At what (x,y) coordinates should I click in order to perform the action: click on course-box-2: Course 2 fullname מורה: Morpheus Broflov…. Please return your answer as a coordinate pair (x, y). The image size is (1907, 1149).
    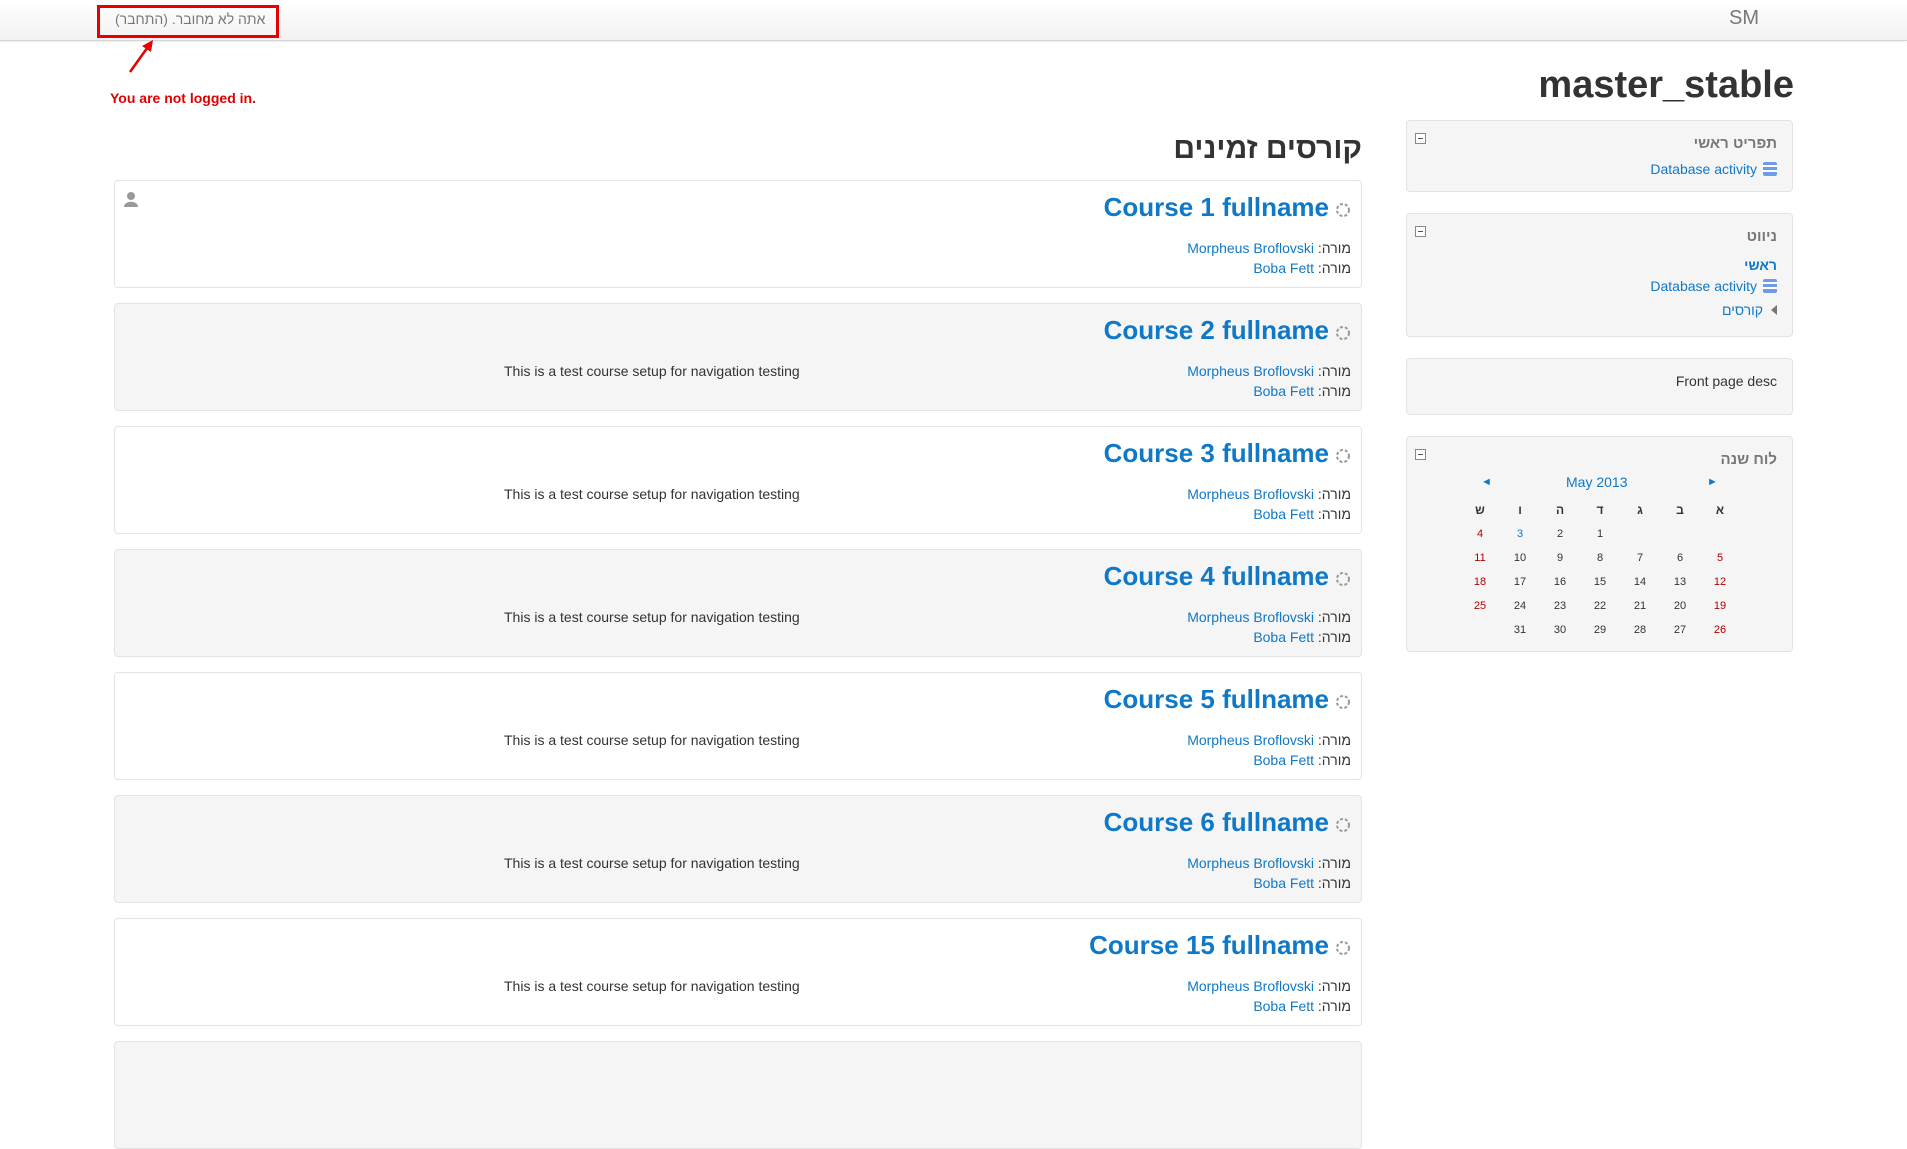
    Looking at the image, I should click on (738, 357).